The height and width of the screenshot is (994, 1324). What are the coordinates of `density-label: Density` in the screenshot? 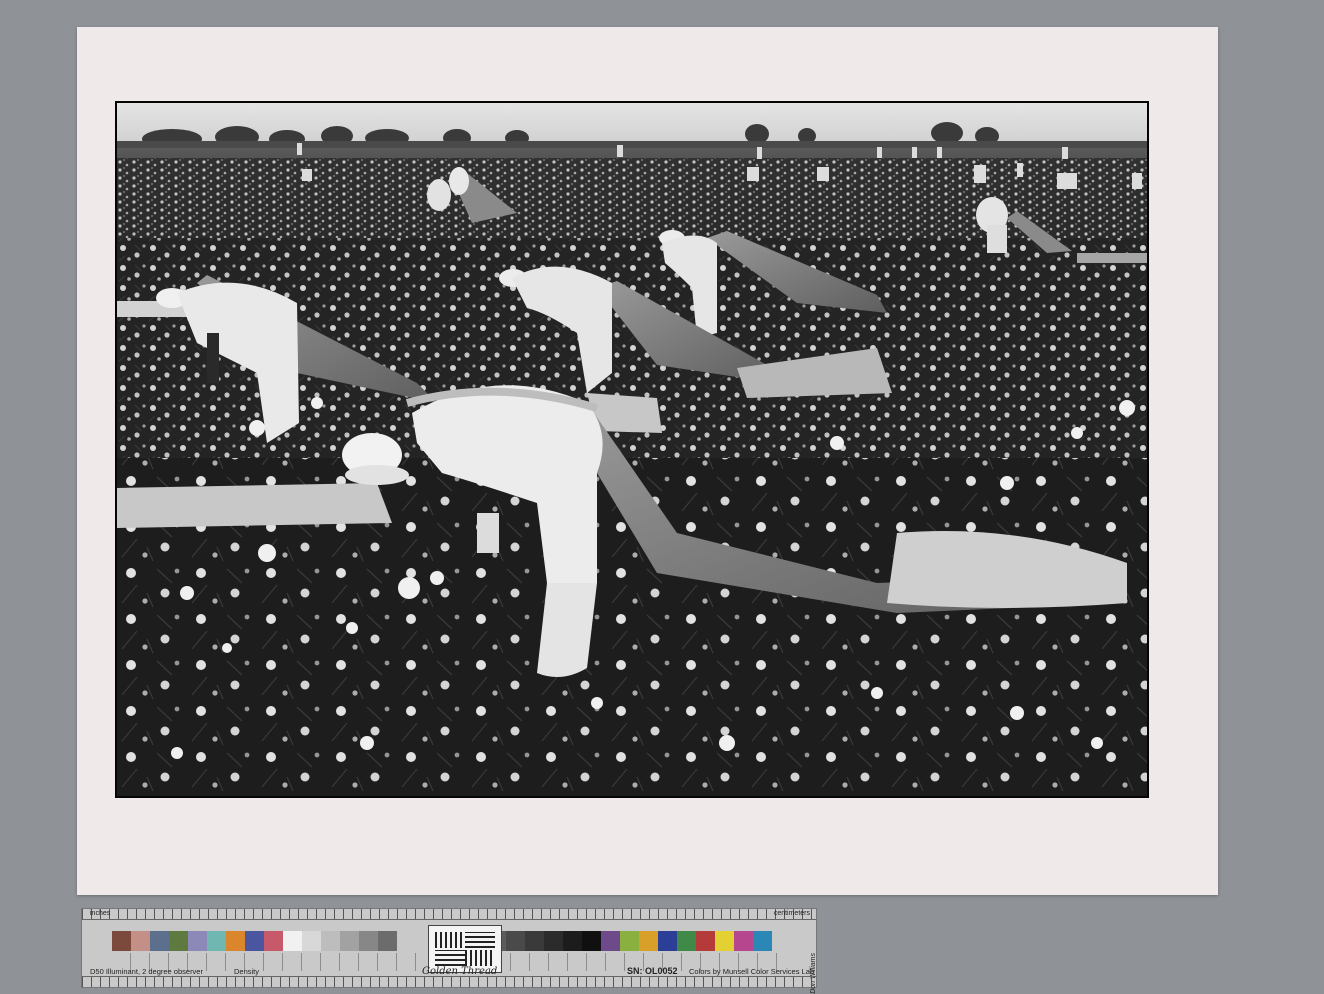 It's located at (247, 971).